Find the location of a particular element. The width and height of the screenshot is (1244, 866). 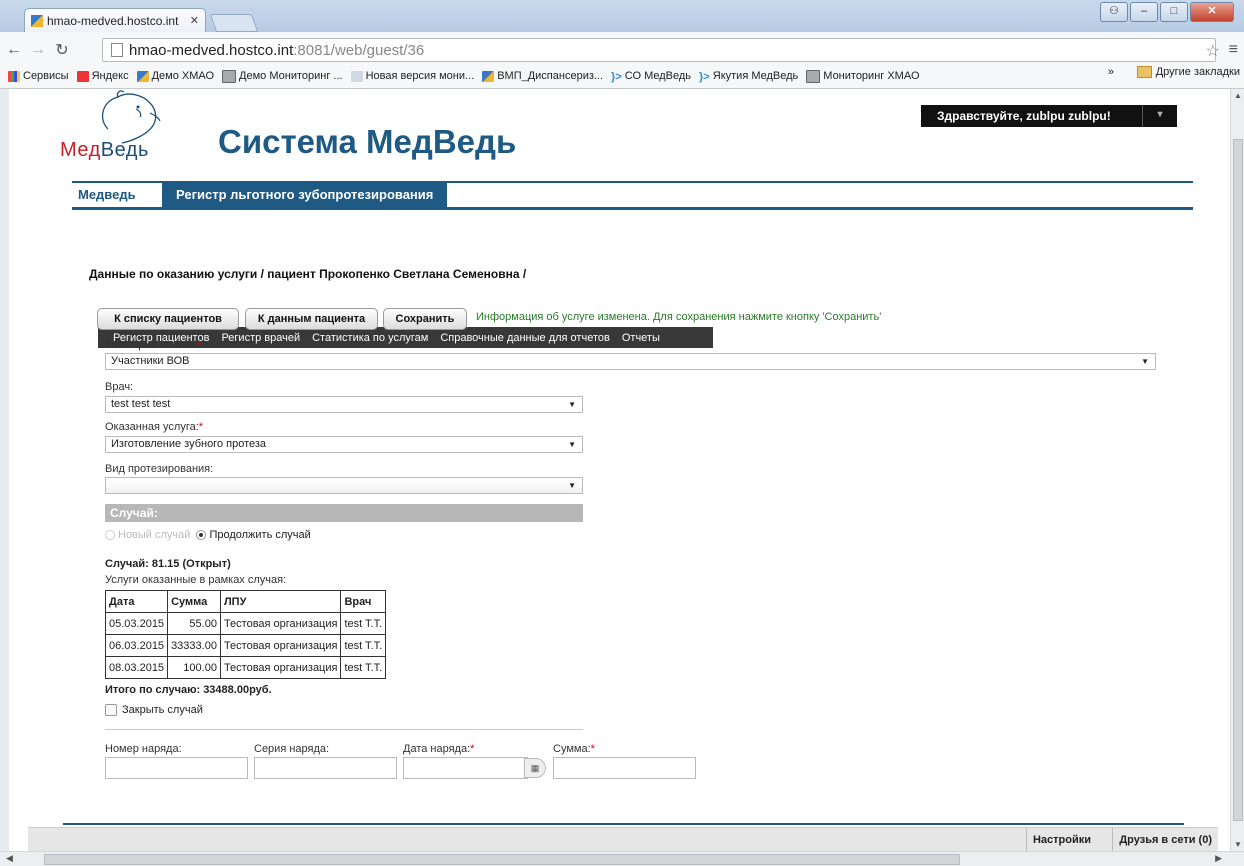

close-tab-icon: ✕ is located at coordinates (194, 20).